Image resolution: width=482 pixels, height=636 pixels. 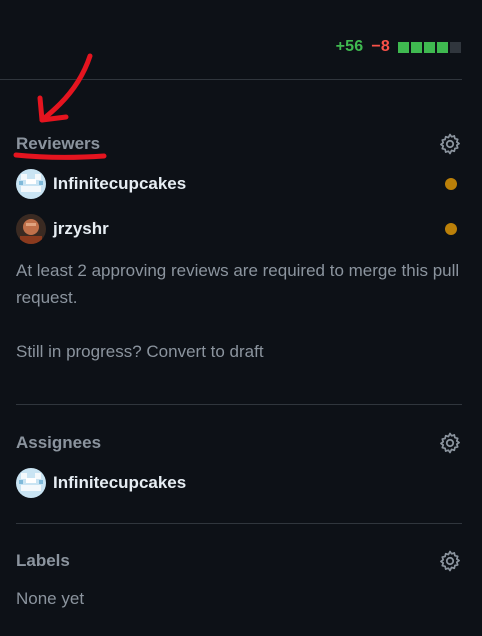 What do you see at coordinates (239, 184) in the screenshot?
I see `reviewer-item: Infinitecupcakes` at bounding box center [239, 184].